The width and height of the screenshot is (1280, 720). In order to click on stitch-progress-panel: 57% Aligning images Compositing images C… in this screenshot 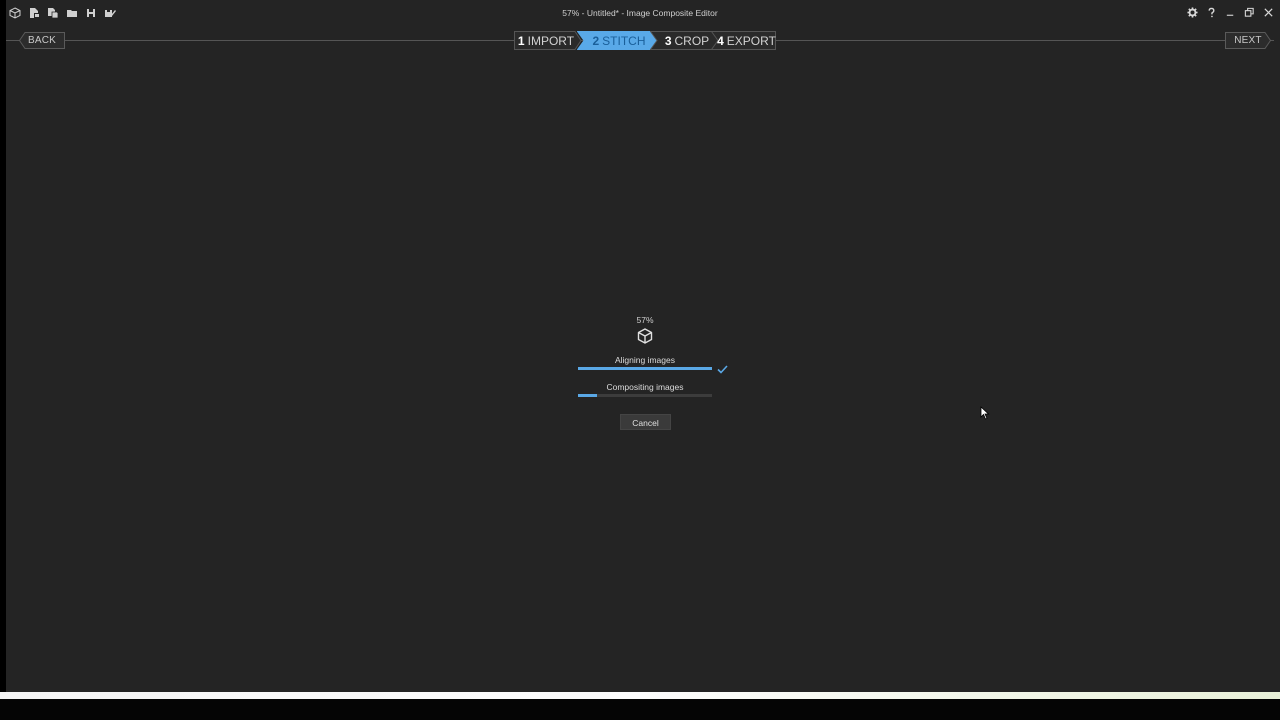, I will do `click(655, 374)`.